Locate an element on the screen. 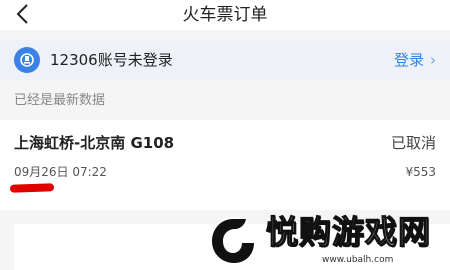 The height and width of the screenshot is (270, 450). chevron-right-icon: › is located at coordinates (433, 60).